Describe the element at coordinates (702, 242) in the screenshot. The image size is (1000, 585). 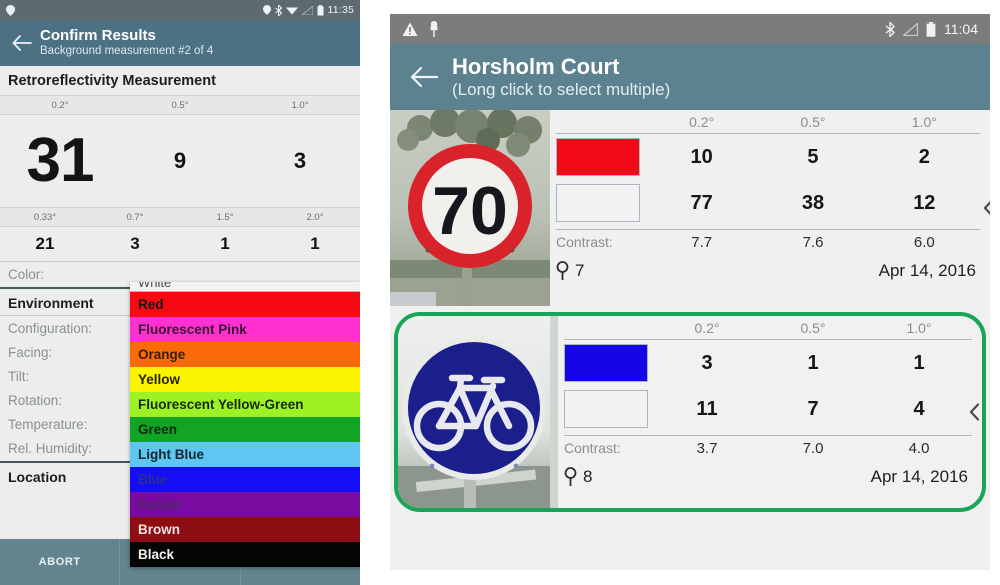
I see `contrast-value: 7.7` at that location.